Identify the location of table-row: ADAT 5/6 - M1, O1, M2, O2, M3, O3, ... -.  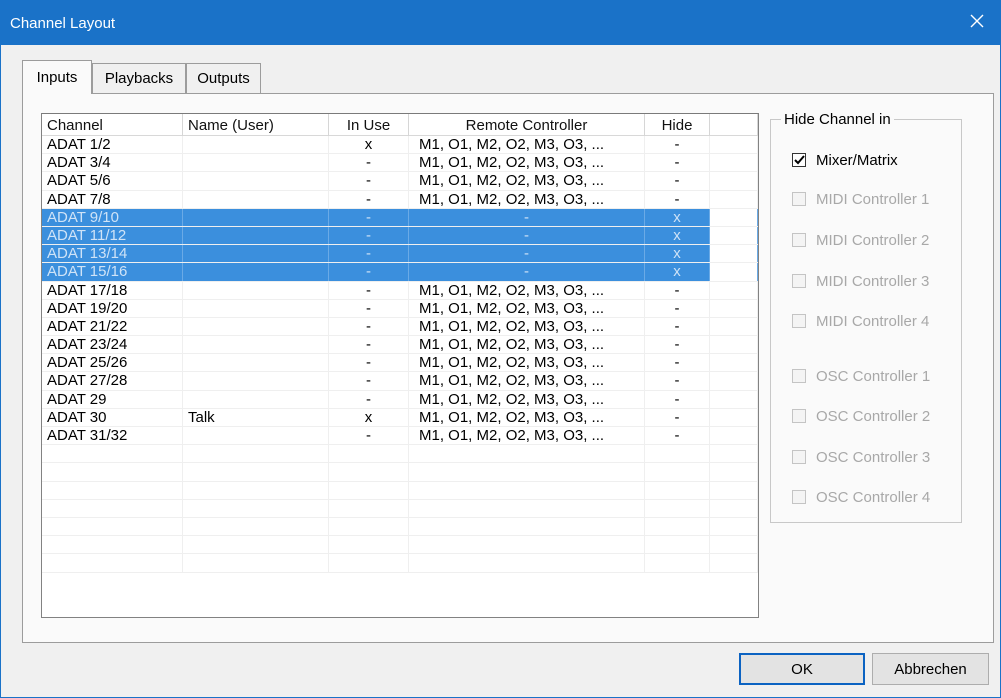
(400, 181).